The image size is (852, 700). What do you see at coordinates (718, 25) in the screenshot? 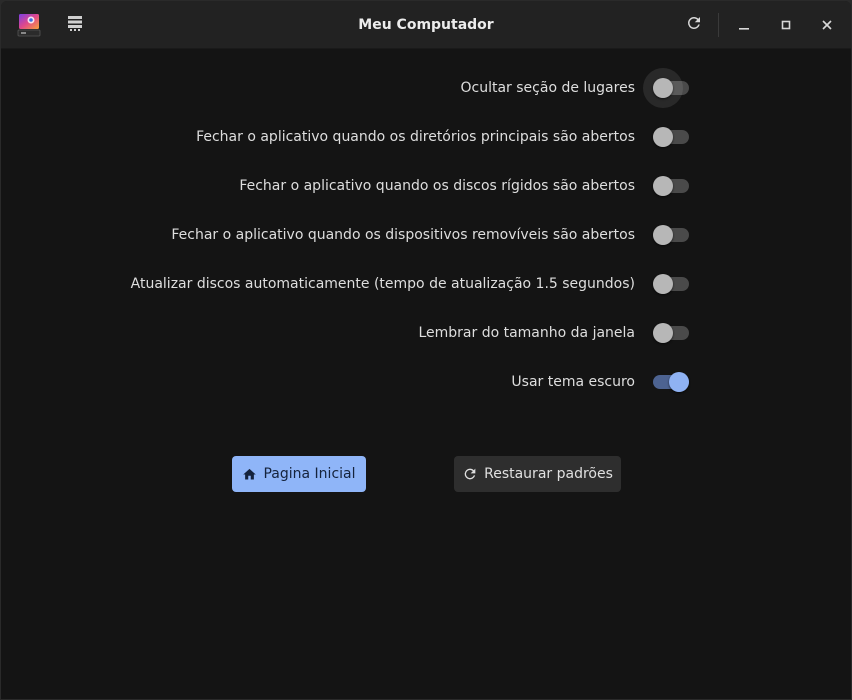
I see `titlebar-separator` at bounding box center [718, 25].